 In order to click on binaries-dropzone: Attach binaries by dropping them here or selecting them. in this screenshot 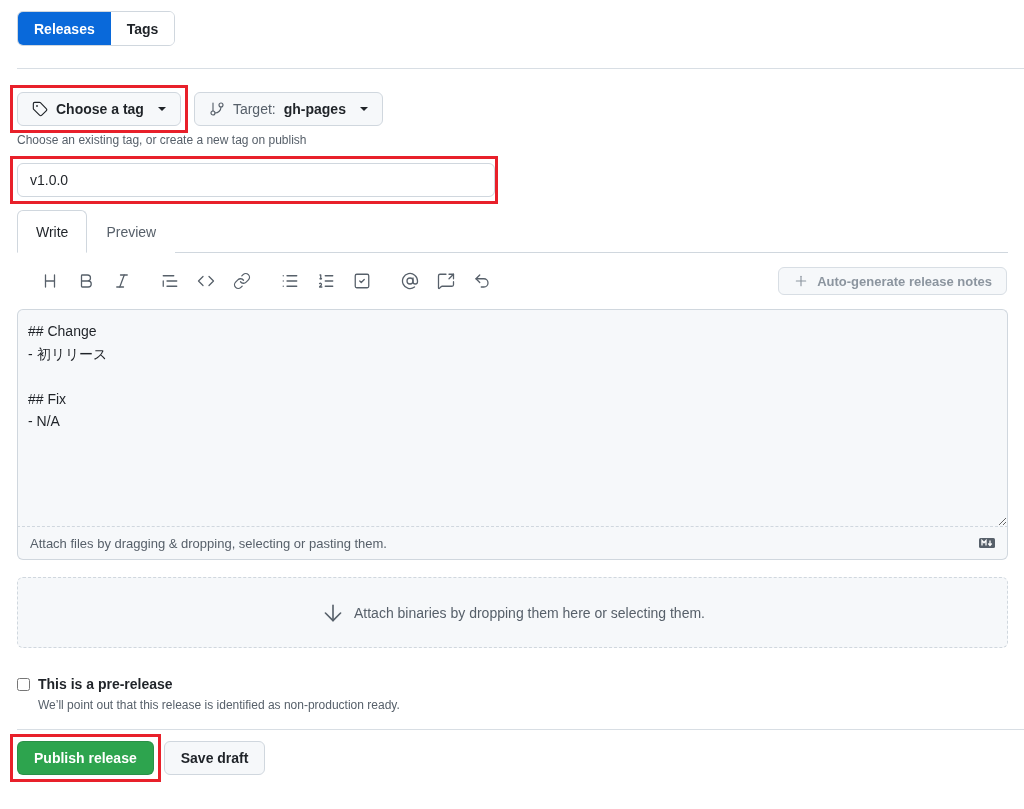, I will do `click(512, 612)`.